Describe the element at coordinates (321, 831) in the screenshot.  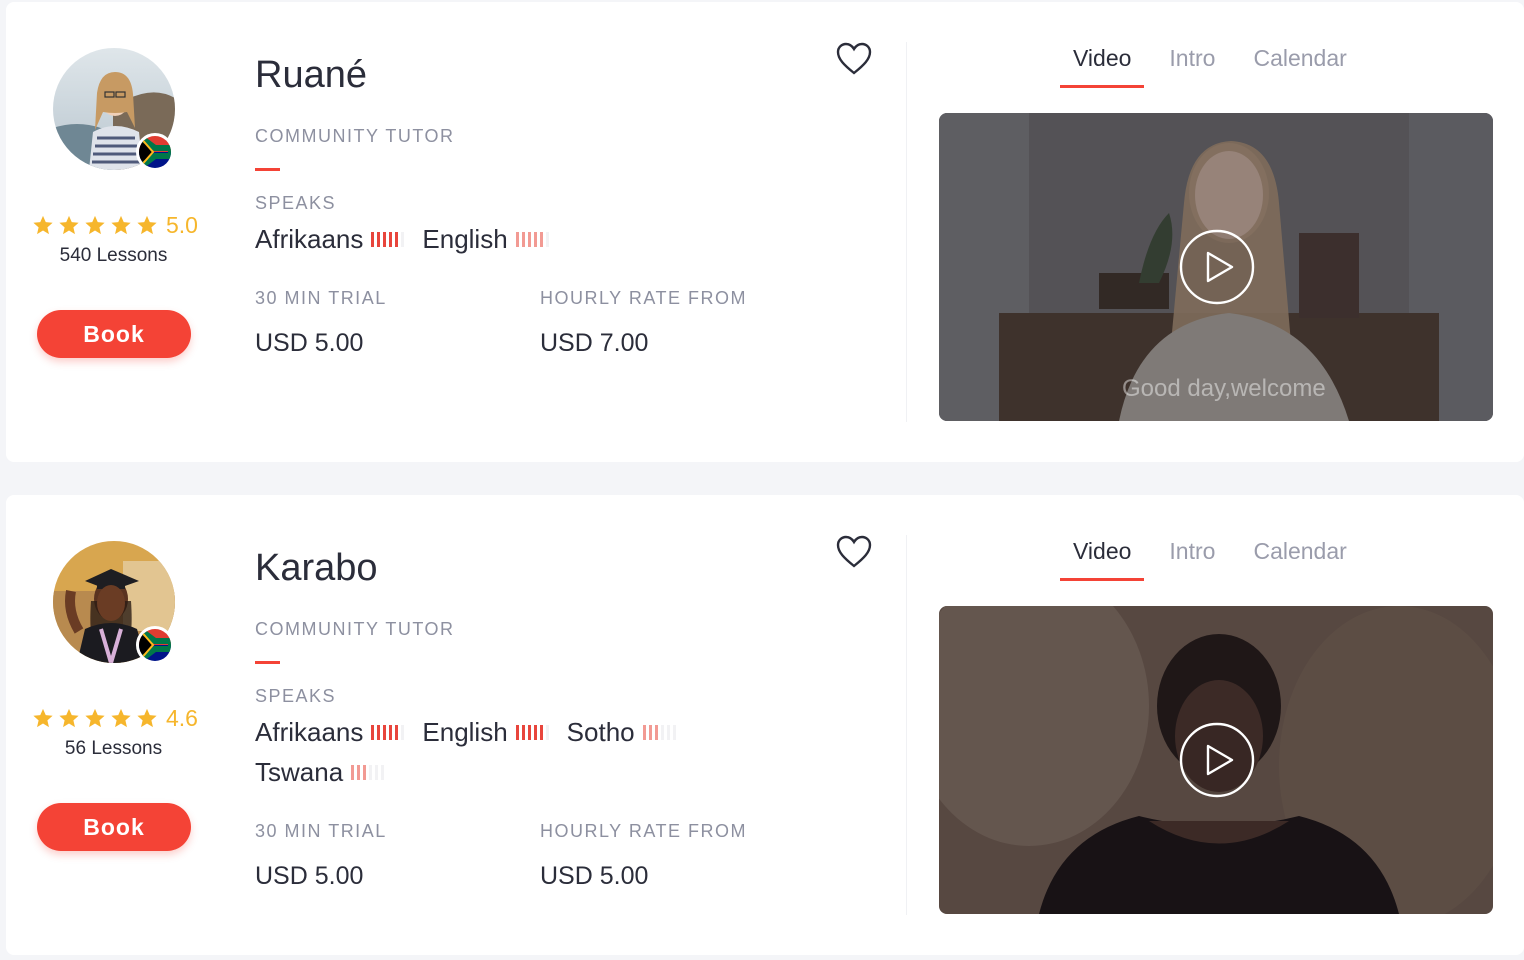
I see `trial-label: 30 MIN TRIAL` at that location.